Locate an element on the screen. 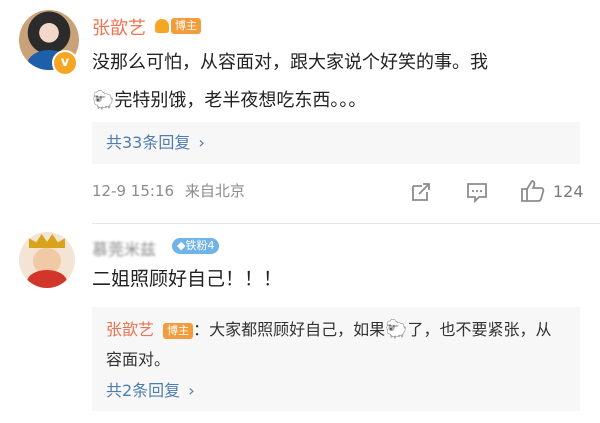 Image resolution: width=600 pixels, height=423 pixels. replies-box: 共33条回复 › is located at coordinates (336, 143).